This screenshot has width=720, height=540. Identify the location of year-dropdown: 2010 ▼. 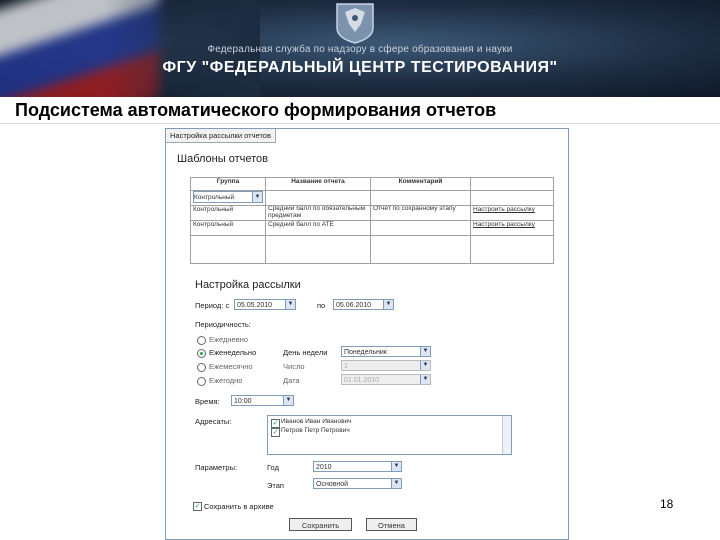
(357, 466).